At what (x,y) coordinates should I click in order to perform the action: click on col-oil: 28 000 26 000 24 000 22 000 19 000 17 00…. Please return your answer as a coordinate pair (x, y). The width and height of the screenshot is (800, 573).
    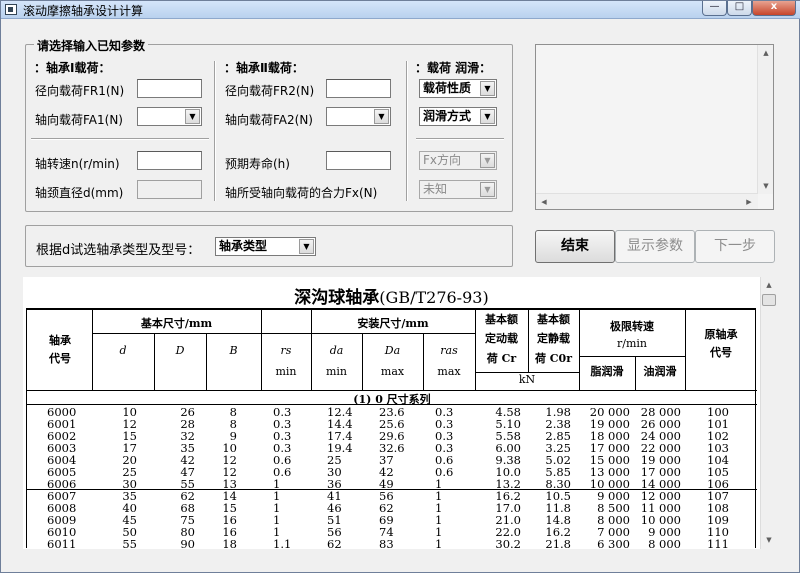
    Looking at the image, I should click on (660, 477).